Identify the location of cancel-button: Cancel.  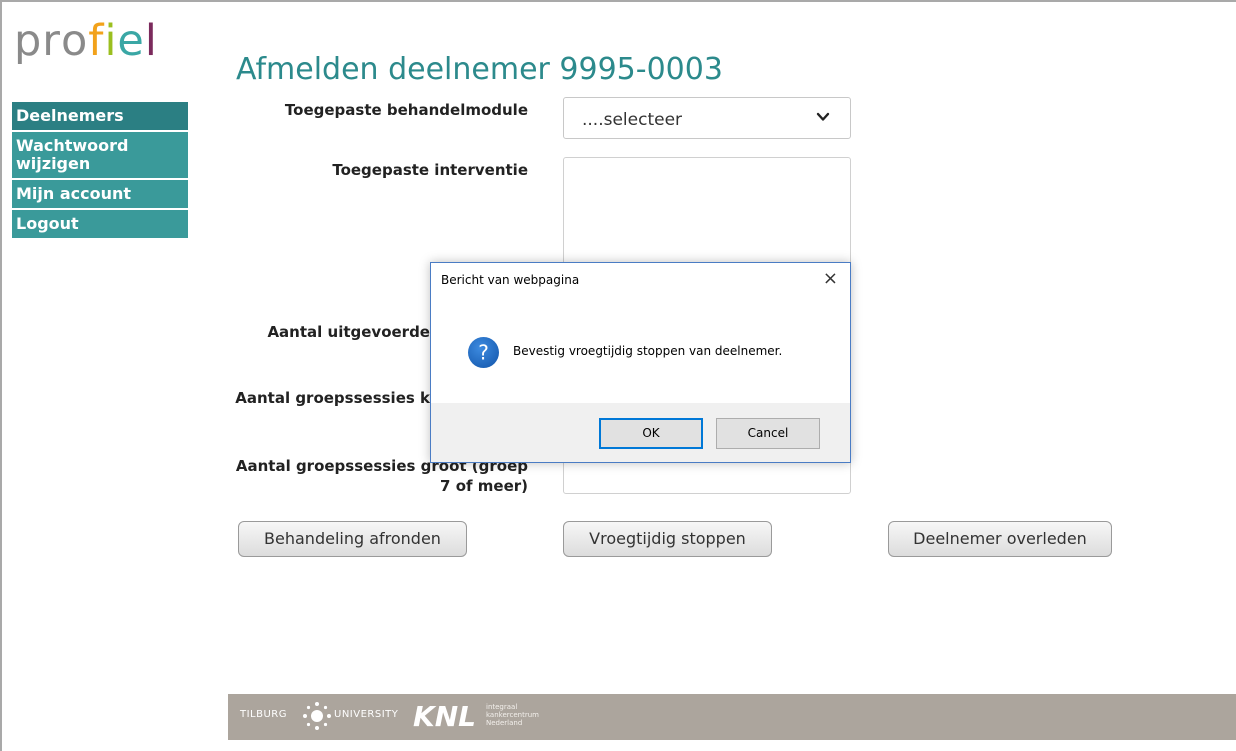
(768, 433).